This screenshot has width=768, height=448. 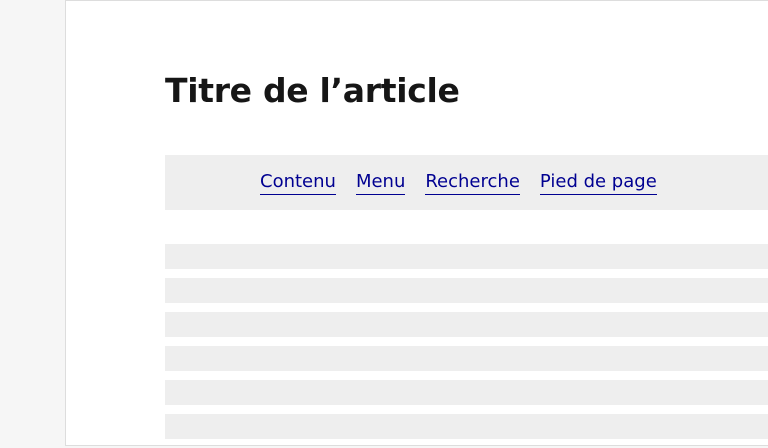 I want to click on skiplink-menu: Menu, so click(x=380, y=183).